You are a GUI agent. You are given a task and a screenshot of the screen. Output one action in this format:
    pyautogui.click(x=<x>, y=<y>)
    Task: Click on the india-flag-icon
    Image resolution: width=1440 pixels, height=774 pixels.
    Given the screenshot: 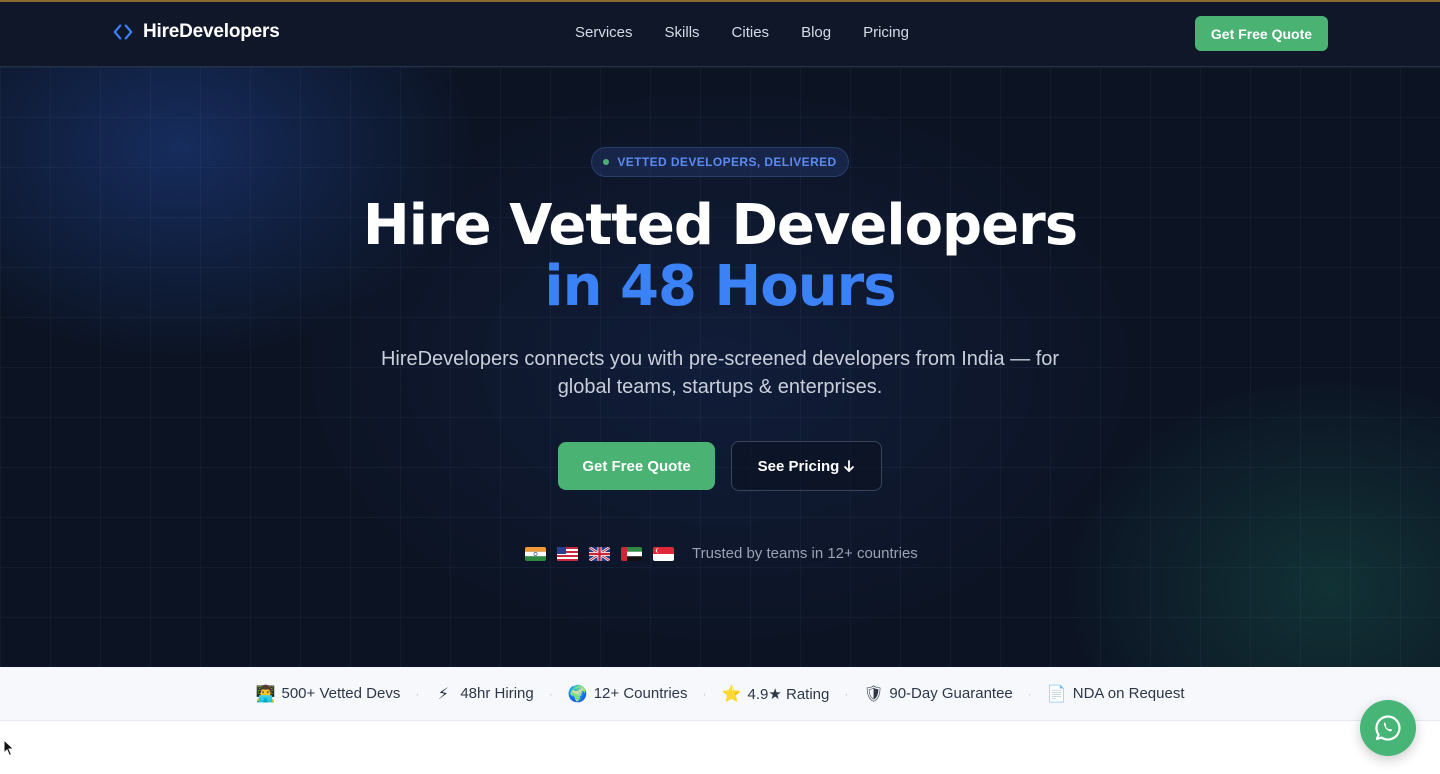 What is the action you would take?
    pyautogui.click(x=535, y=553)
    